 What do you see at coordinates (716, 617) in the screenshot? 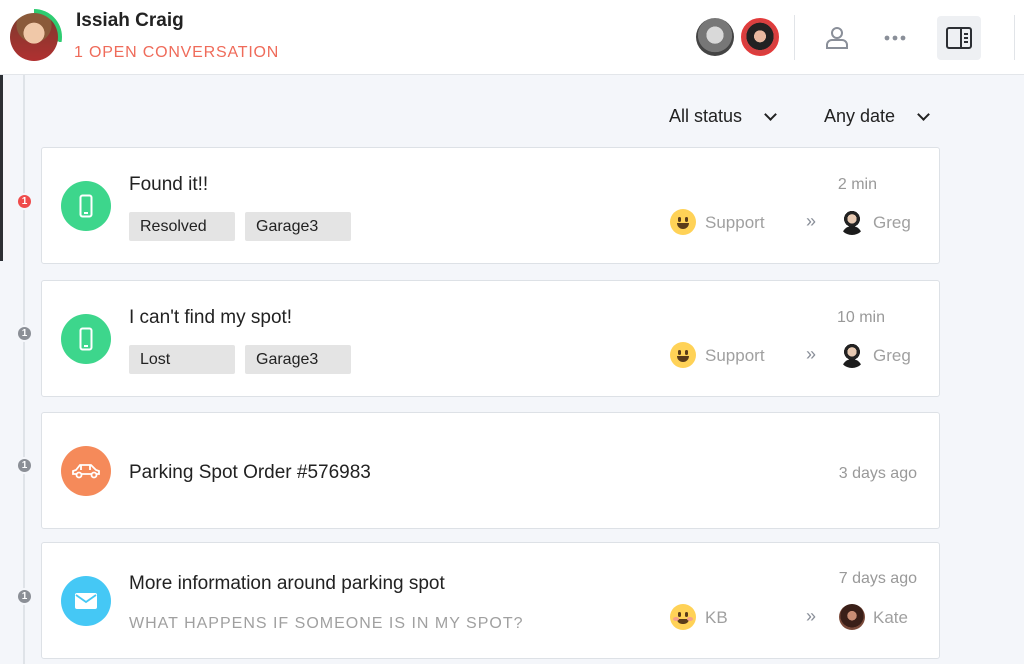
I see `team-name: KB` at bounding box center [716, 617].